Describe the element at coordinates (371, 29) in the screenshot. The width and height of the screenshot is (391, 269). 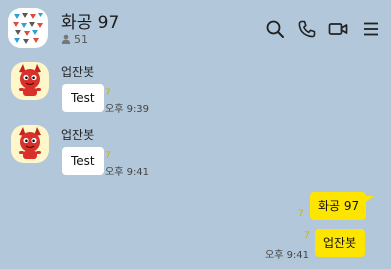
I see `menu-icon` at that location.